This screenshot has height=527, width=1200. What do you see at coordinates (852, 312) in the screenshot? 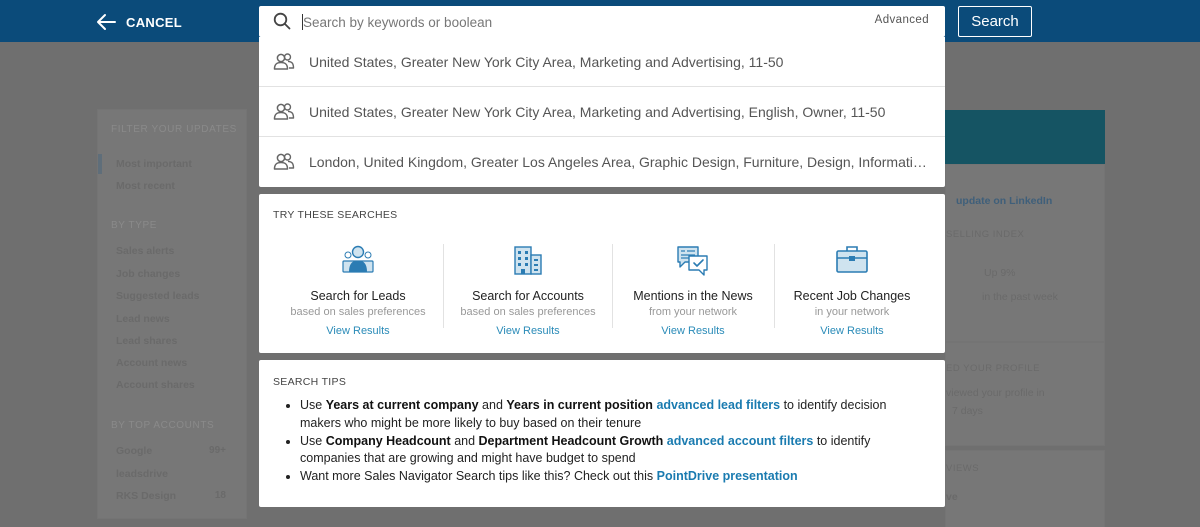
I see `card-subtitle: in your network` at bounding box center [852, 312].